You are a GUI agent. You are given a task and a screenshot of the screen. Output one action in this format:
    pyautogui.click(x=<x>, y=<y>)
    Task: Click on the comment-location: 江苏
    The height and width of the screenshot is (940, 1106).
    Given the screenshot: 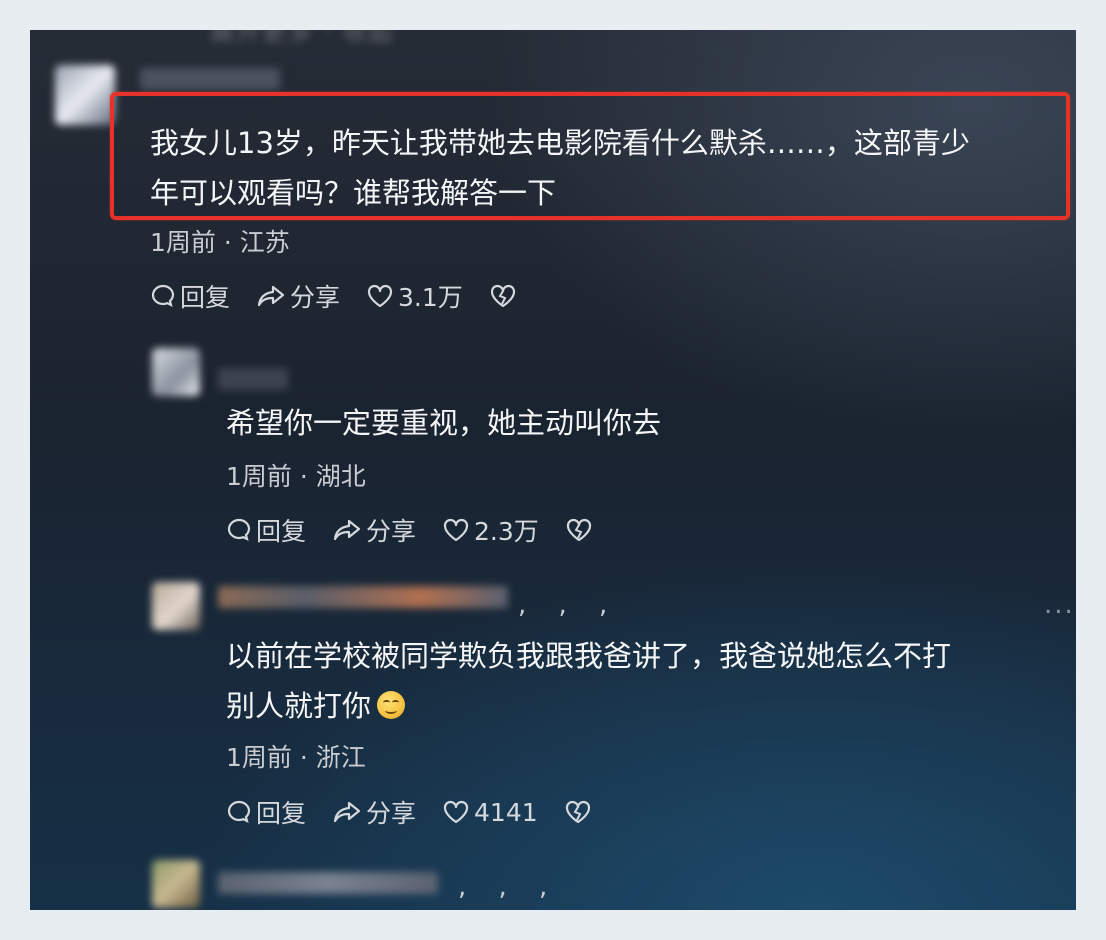 What is the action you would take?
    pyautogui.click(x=264, y=242)
    